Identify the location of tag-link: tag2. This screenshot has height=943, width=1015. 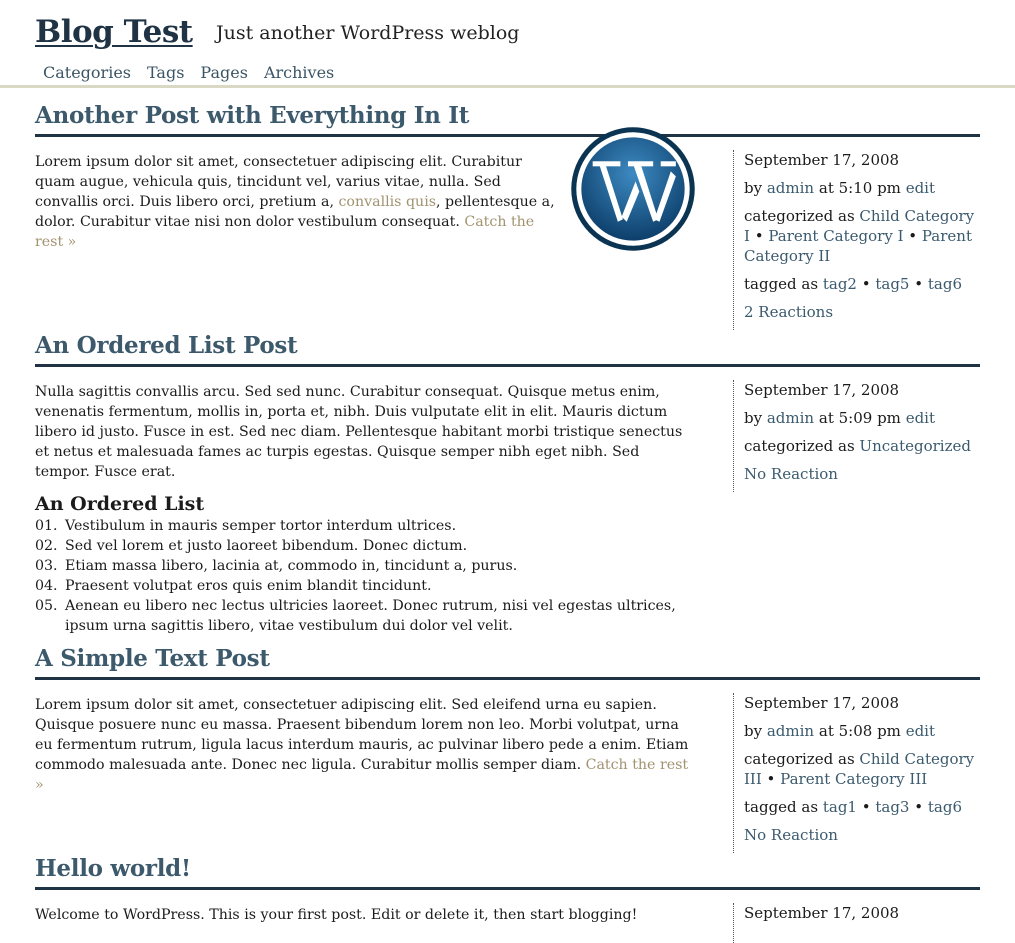
(840, 284).